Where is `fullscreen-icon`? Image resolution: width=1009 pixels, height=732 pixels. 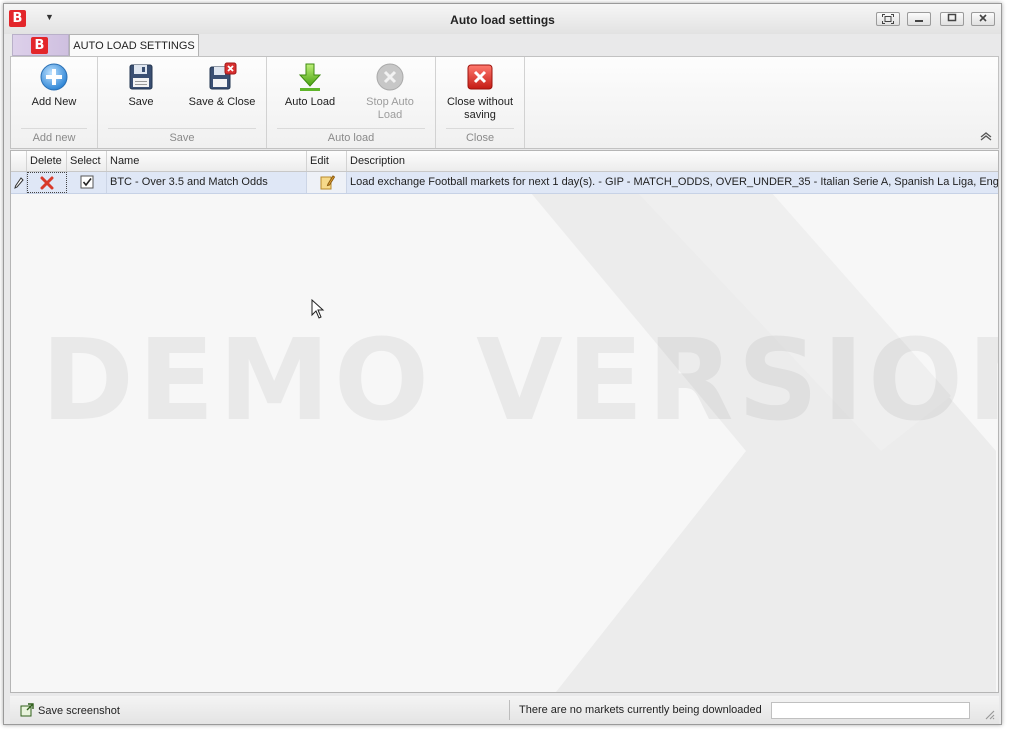
fullscreen-icon is located at coordinates (888, 19).